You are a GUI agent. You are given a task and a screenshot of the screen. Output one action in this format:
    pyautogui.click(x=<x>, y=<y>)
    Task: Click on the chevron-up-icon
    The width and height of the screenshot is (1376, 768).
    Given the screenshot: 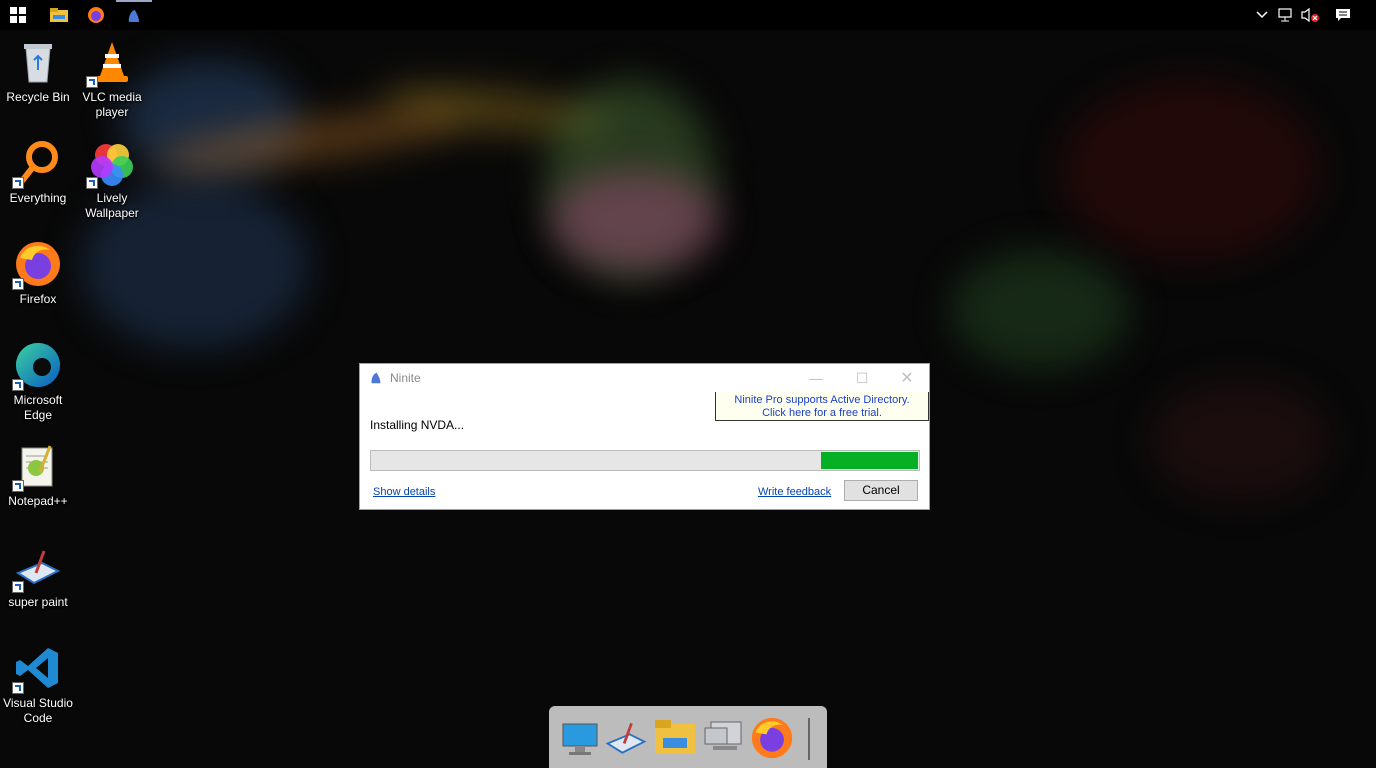 What is the action you would take?
    pyautogui.click(x=1262, y=15)
    